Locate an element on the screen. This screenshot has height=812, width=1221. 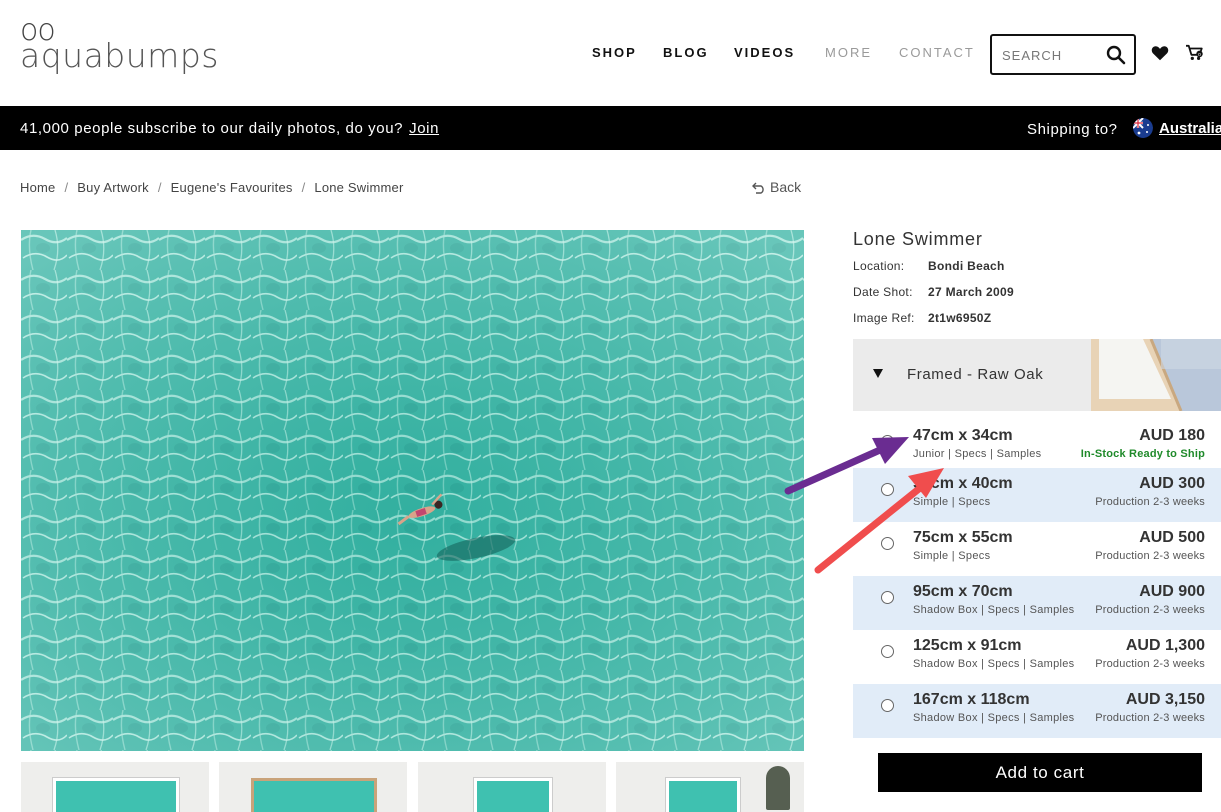
option-price: AUD 3,150 is located at coordinates (1165, 699).